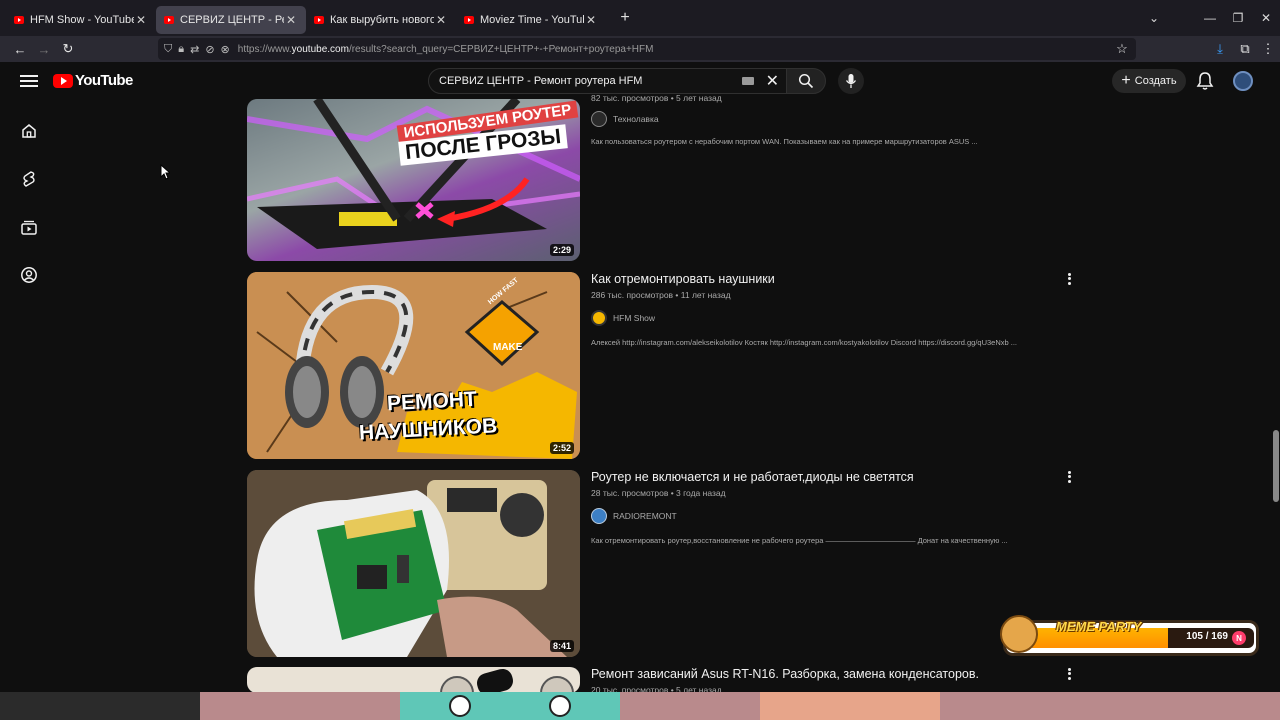 The image size is (1280, 720). What do you see at coordinates (264, 49) in the screenshot?
I see `url-prefix: https://www.` at bounding box center [264, 49].